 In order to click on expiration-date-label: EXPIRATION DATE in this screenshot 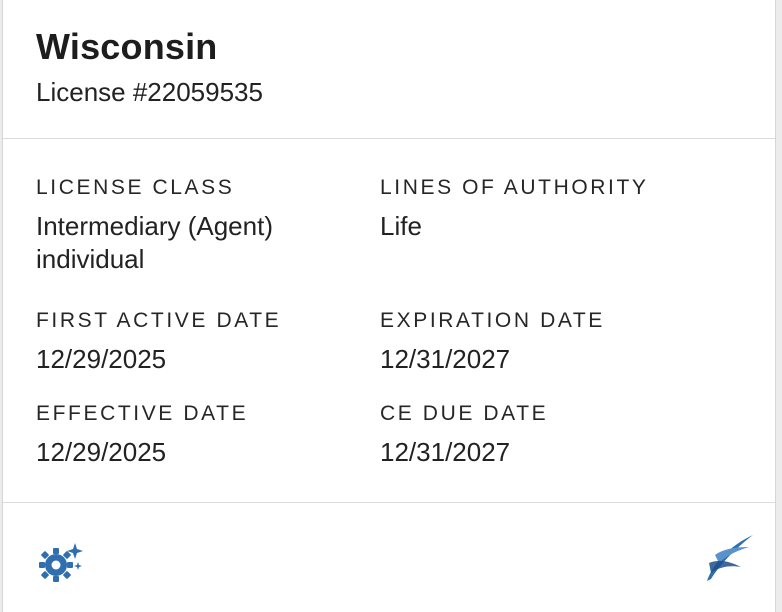, I will do `click(492, 320)`.